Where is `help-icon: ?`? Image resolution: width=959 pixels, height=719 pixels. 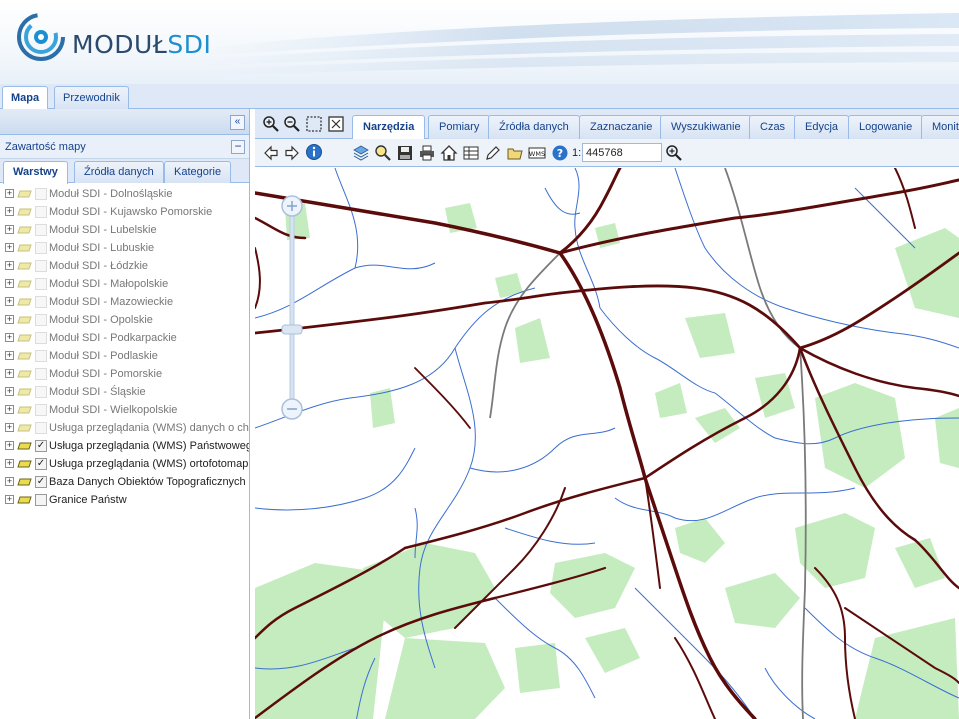
help-icon: ? is located at coordinates (560, 153).